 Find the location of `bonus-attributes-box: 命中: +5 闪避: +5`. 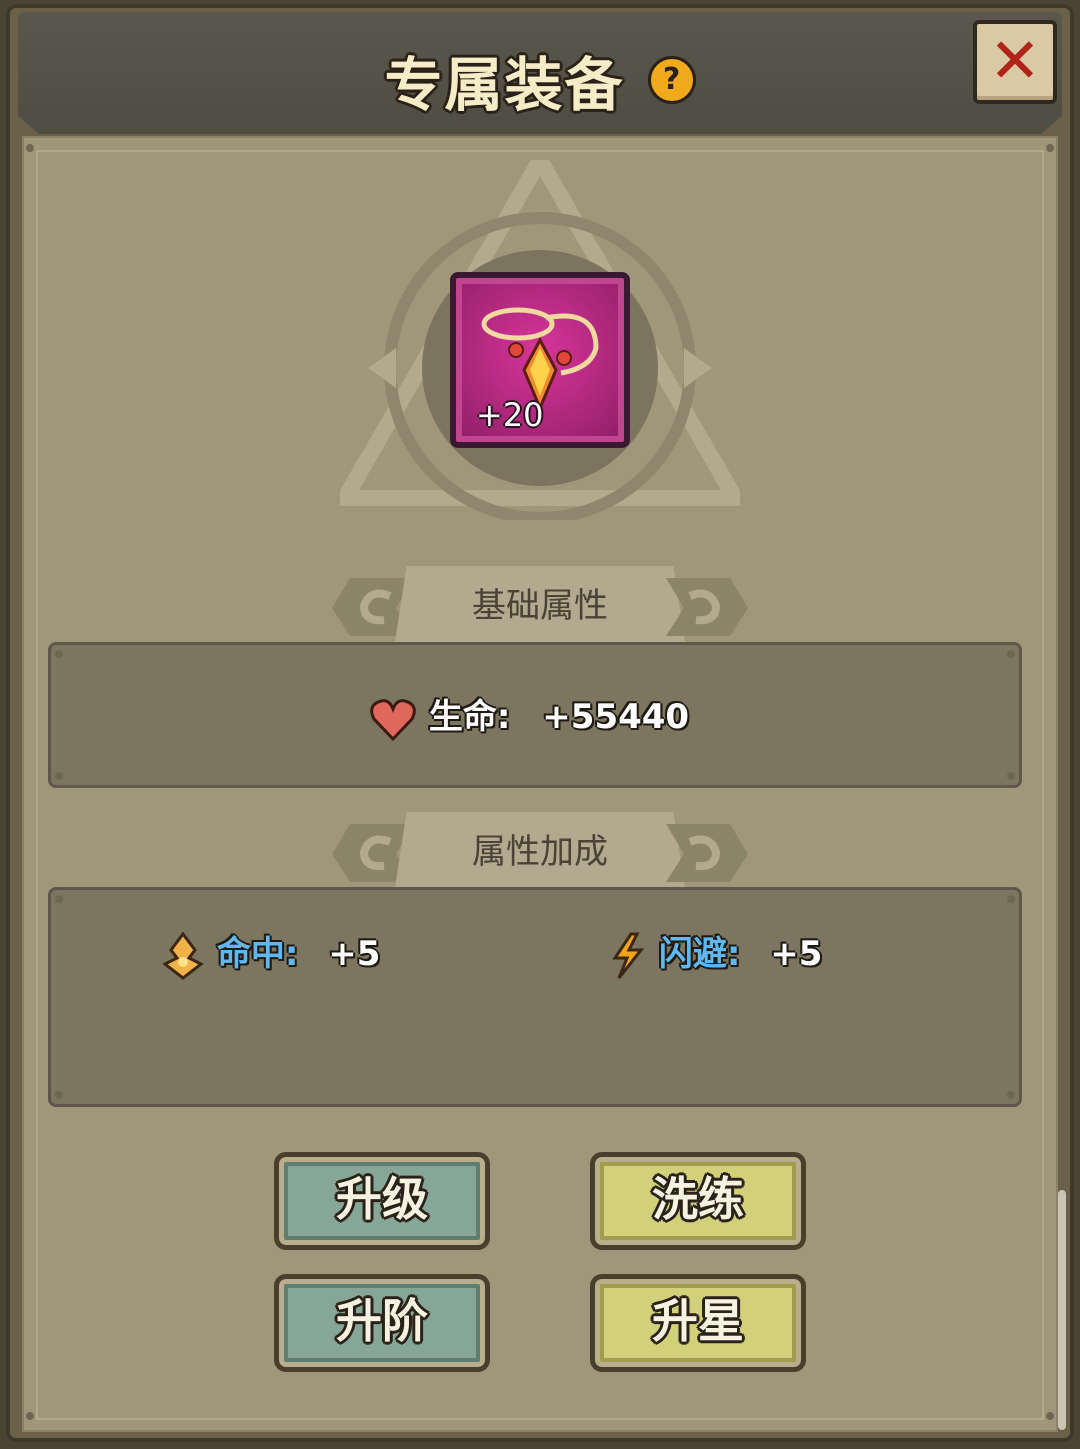

bonus-attributes-box: 命中: +5 闪避: +5 is located at coordinates (535, 997).